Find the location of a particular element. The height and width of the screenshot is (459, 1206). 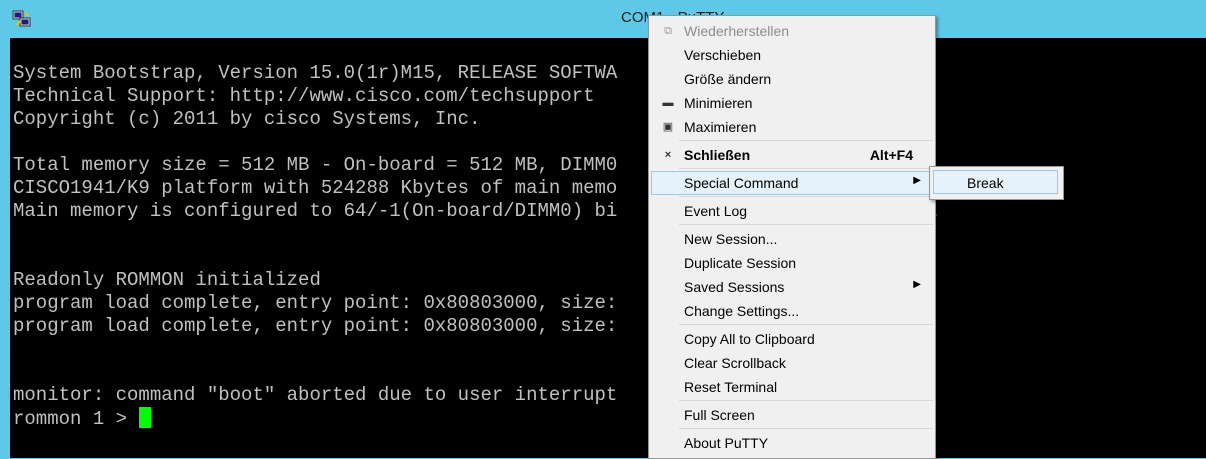

shortcut-label: Alt+F4 is located at coordinates (891, 155).